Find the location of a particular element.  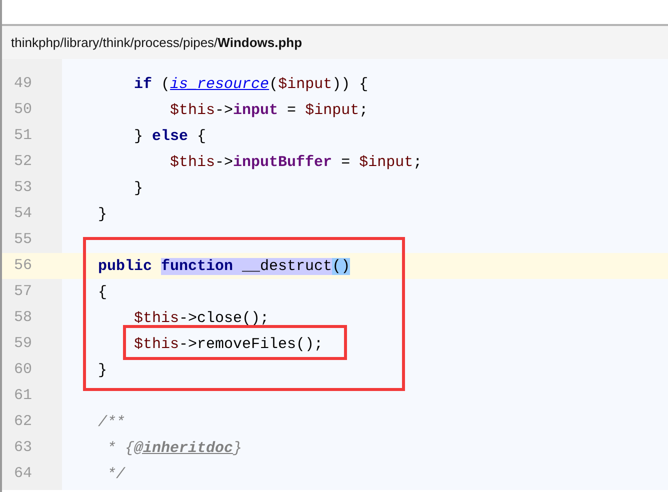

line-number: 58 is located at coordinates (23, 318).